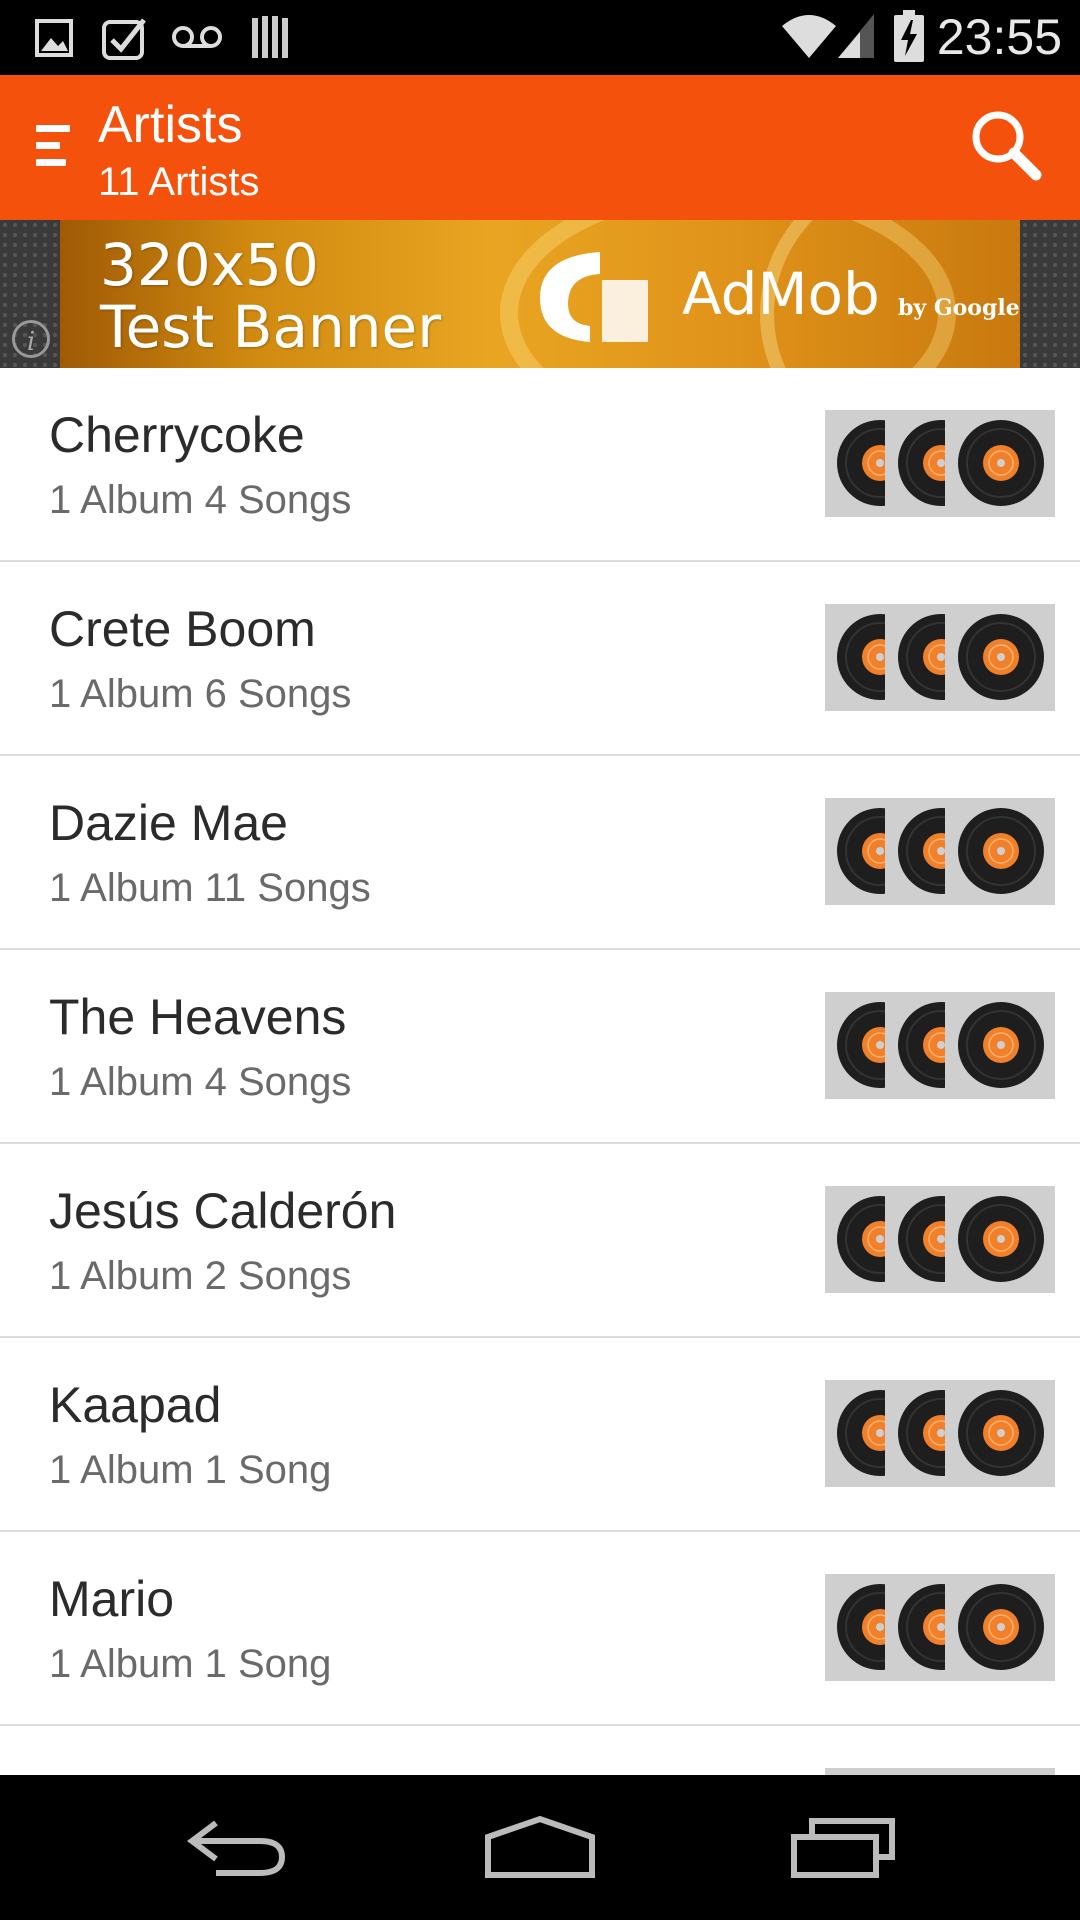  I want to click on ad-brand-sub: by Google, so click(959, 308).